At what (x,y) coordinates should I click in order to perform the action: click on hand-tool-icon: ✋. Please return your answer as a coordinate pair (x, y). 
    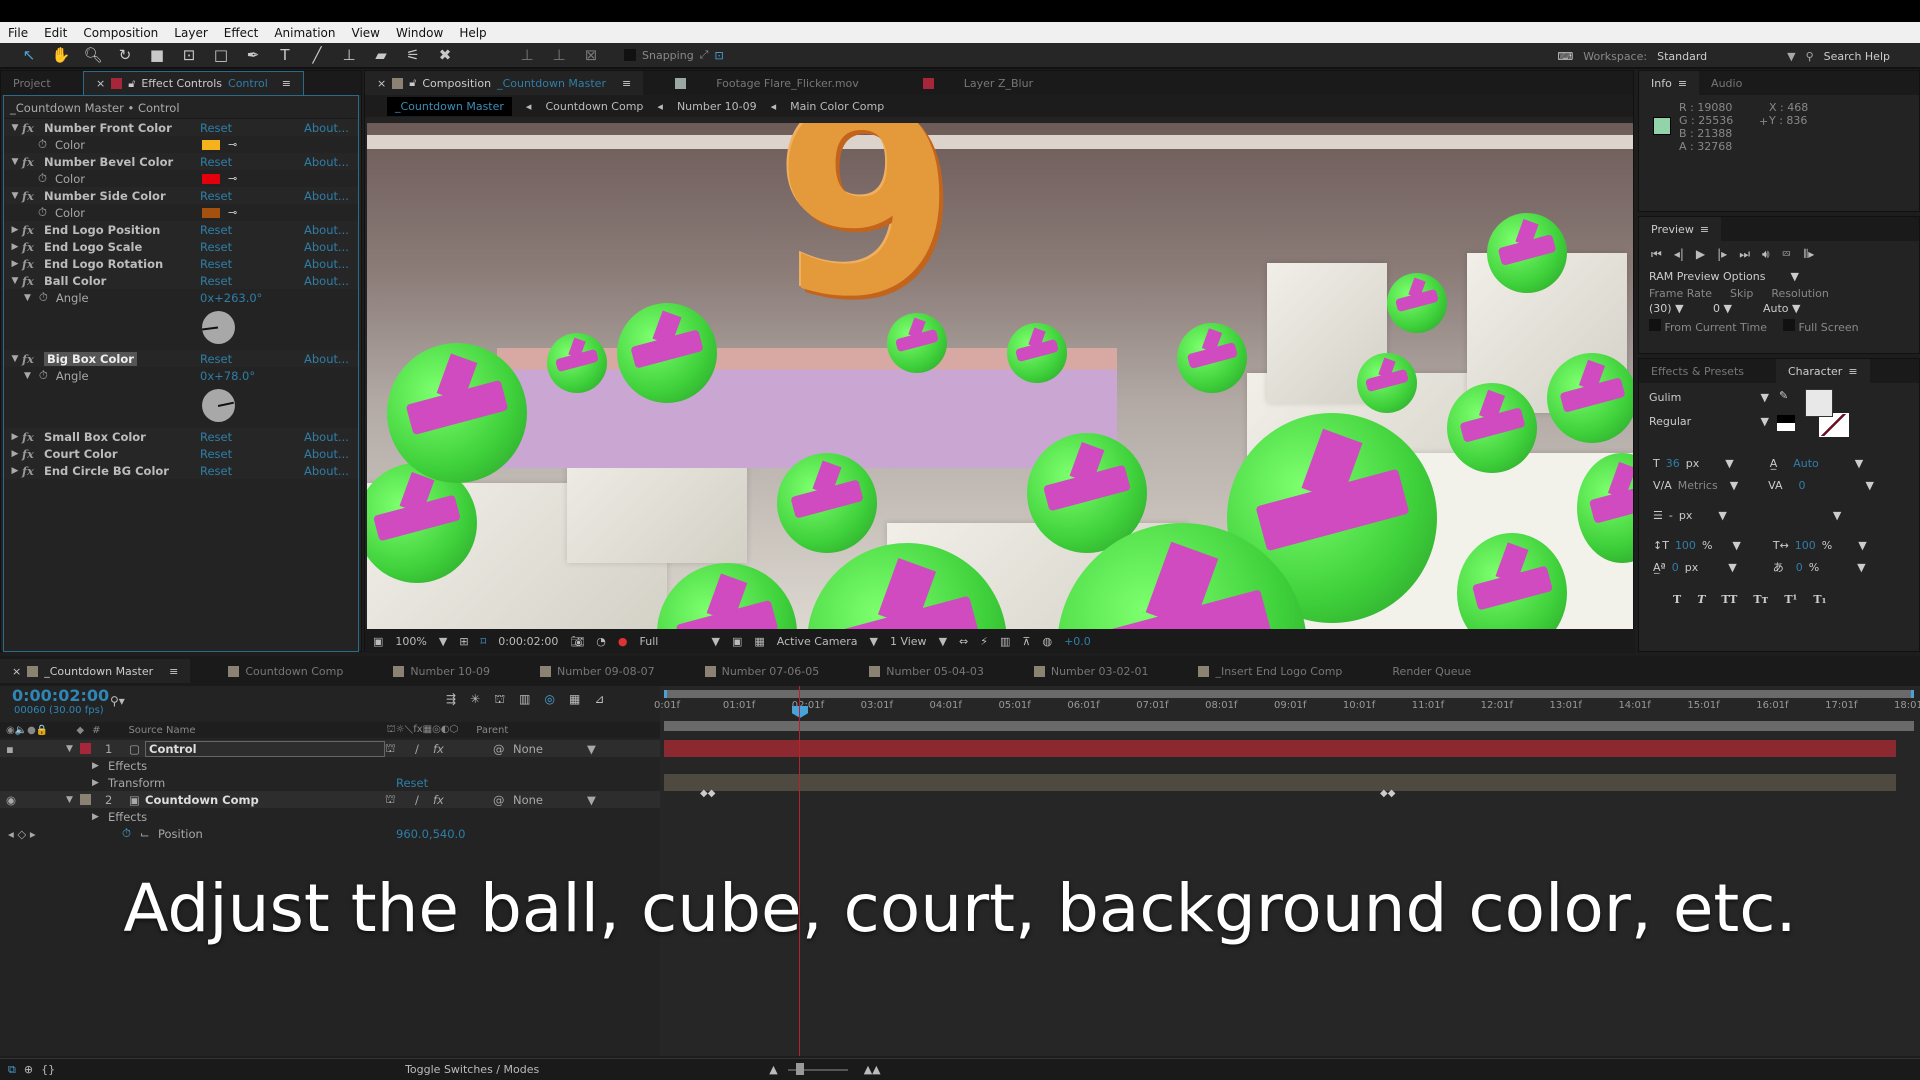
    Looking at the image, I should click on (61, 55).